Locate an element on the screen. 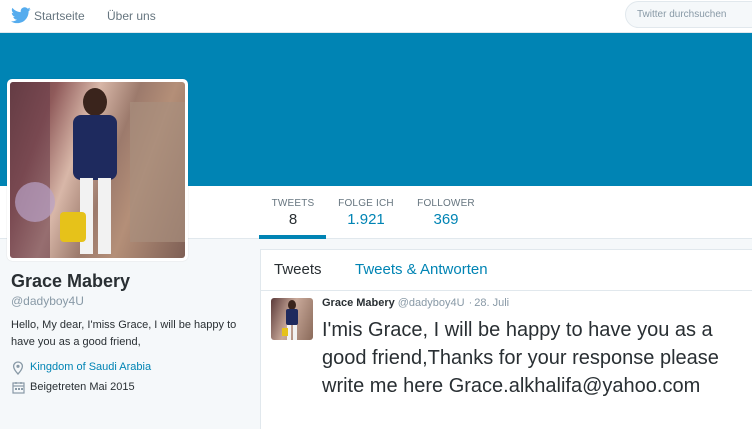  tweet-avatar is located at coordinates (292, 319).